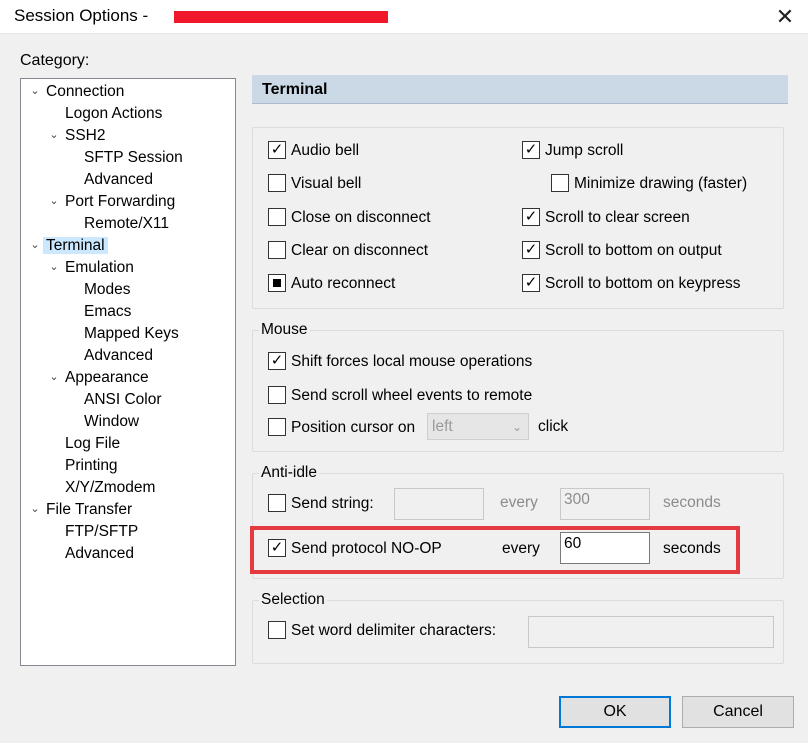 The image size is (808, 743). I want to click on tree-item: Logon Actions, so click(105, 113).